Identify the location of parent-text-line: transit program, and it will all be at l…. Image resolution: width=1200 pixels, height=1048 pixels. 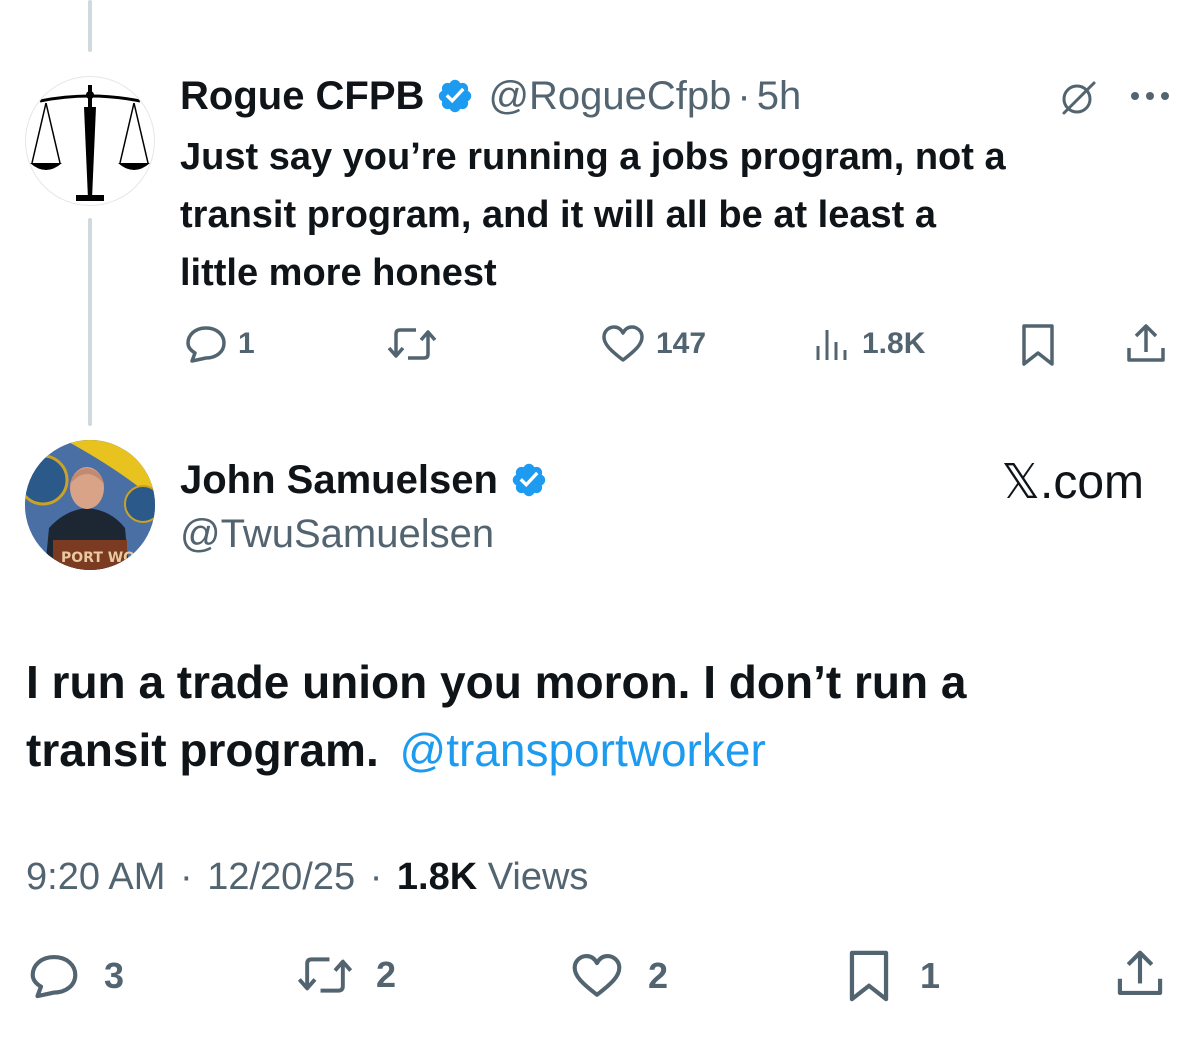
(558, 215).